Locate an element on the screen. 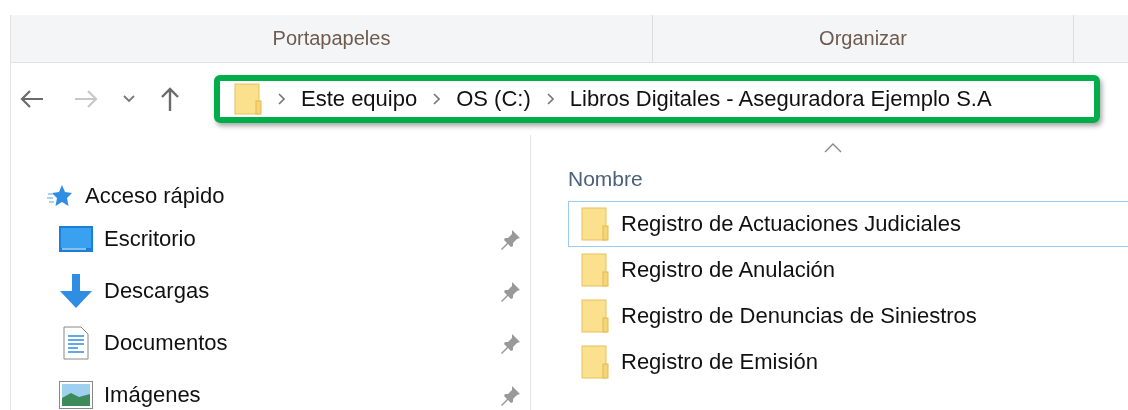 Image resolution: width=1128 pixels, height=410 pixels. quick-access-label: Acceso rápido is located at coordinates (155, 196).